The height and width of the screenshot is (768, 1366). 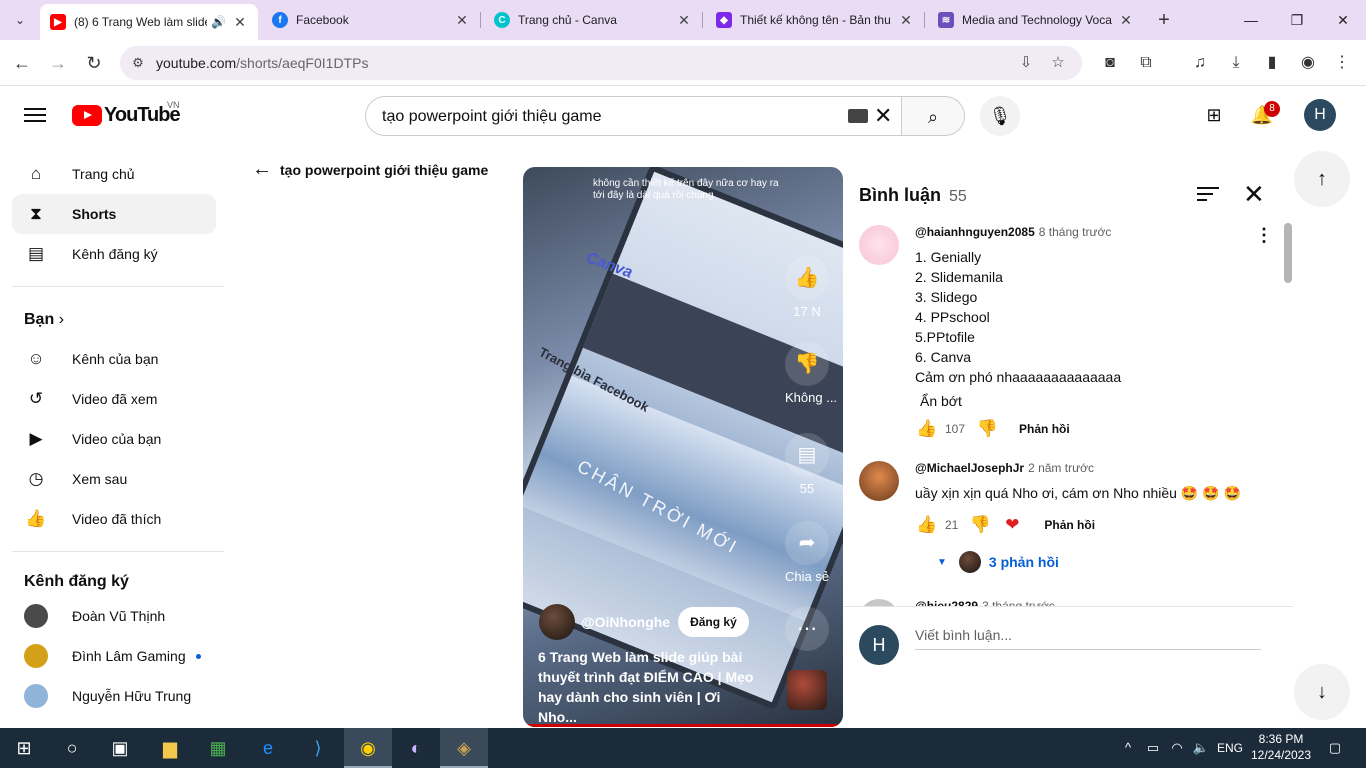 I want to click on sidebar-item-watch-later: ◷ Xem sau, so click(x=114, y=479).